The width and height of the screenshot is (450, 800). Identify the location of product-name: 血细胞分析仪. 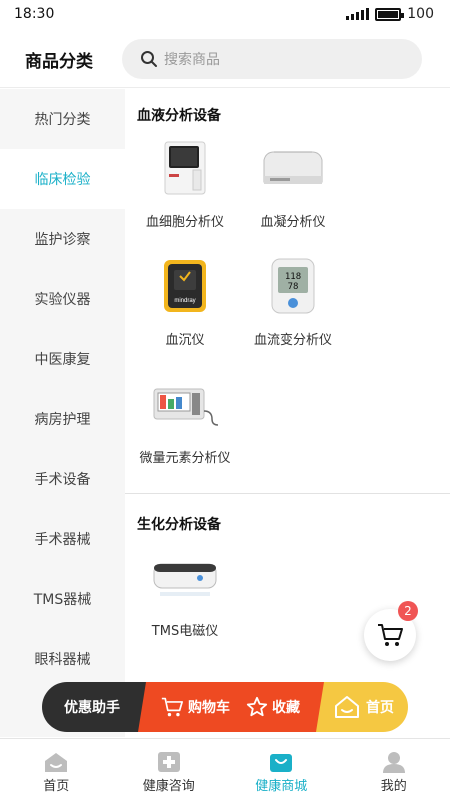
(184, 222).